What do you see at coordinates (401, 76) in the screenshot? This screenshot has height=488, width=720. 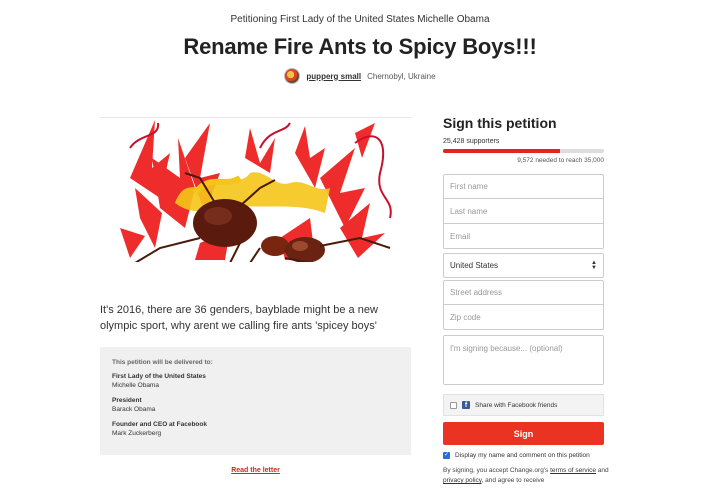 I see `author-location: Chernobyl, Ukraine` at bounding box center [401, 76].